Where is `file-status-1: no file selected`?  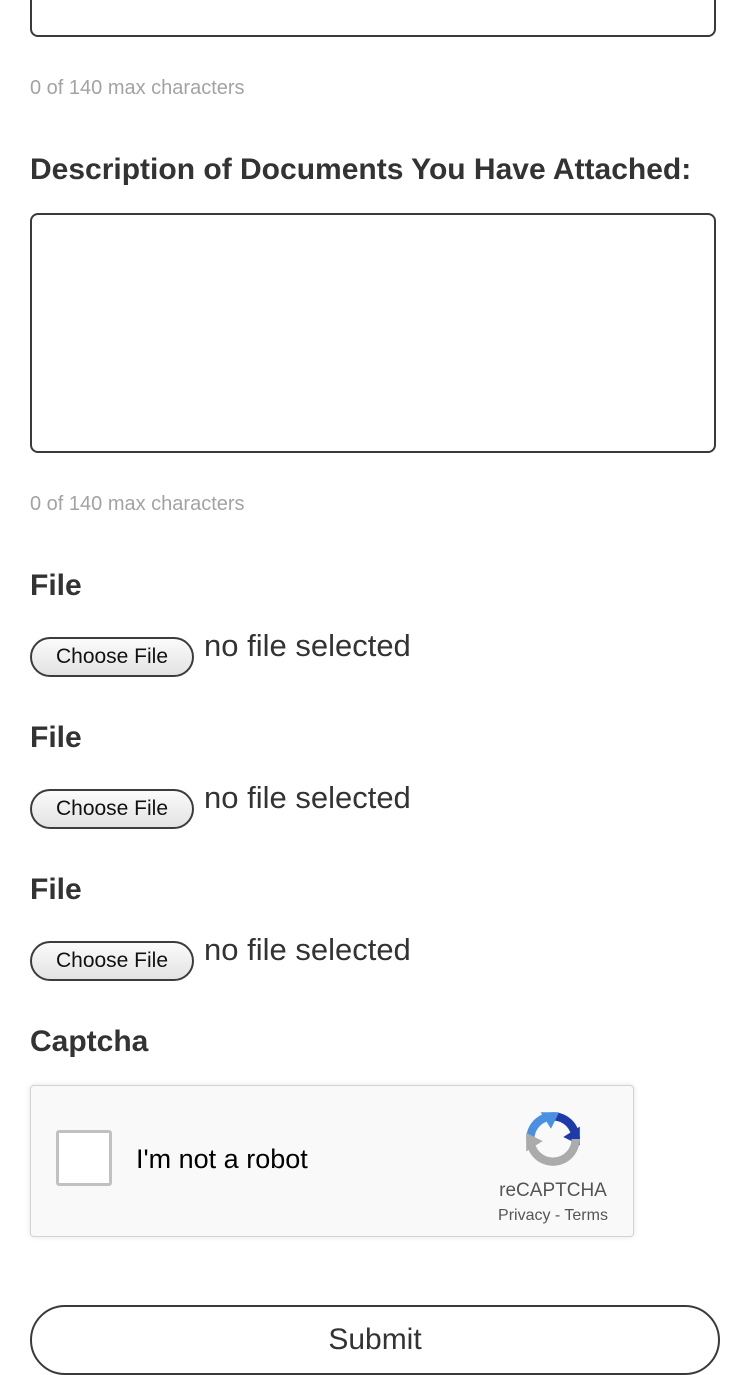
file-status-1: no file selected is located at coordinates (307, 645).